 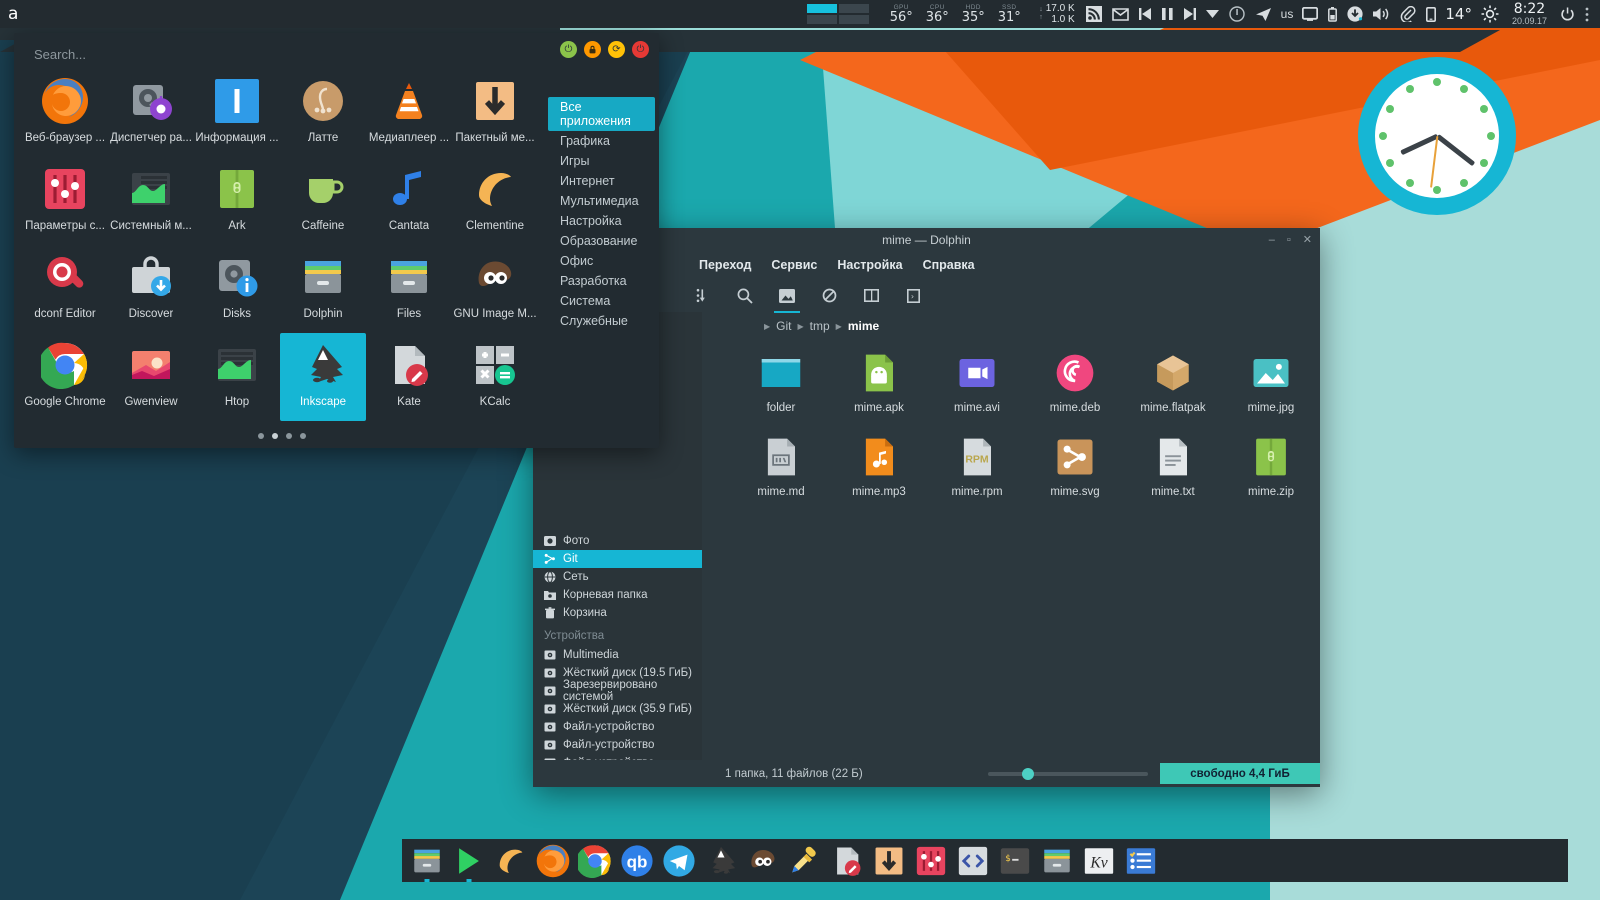 I want to click on logout-button: ⏻, so click(x=568, y=49).